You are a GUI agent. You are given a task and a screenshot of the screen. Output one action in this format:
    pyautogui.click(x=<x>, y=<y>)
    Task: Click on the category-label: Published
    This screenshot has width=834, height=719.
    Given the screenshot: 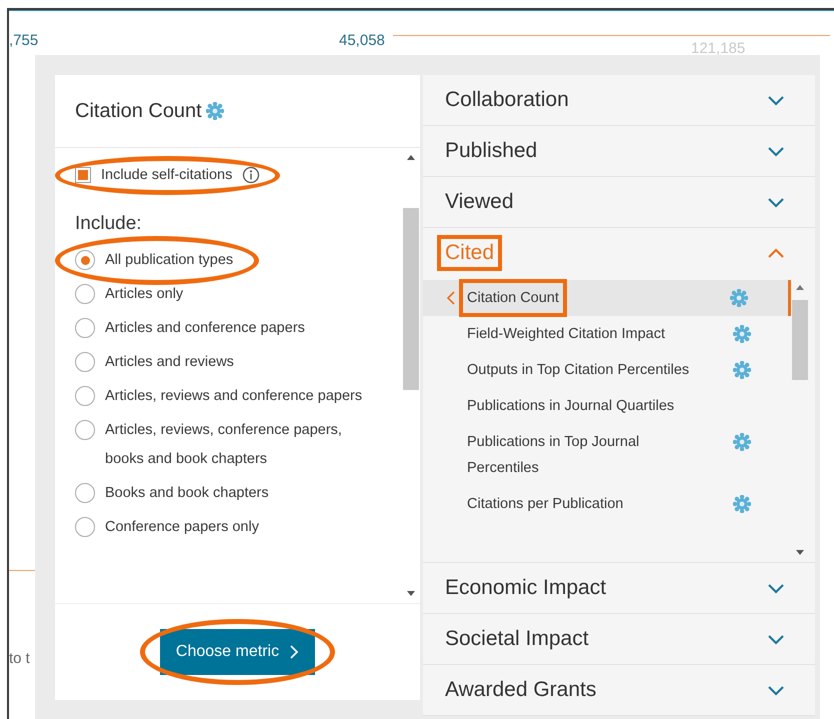 What is the action you would take?
    pyautogui.click(x=491, y=151)
    